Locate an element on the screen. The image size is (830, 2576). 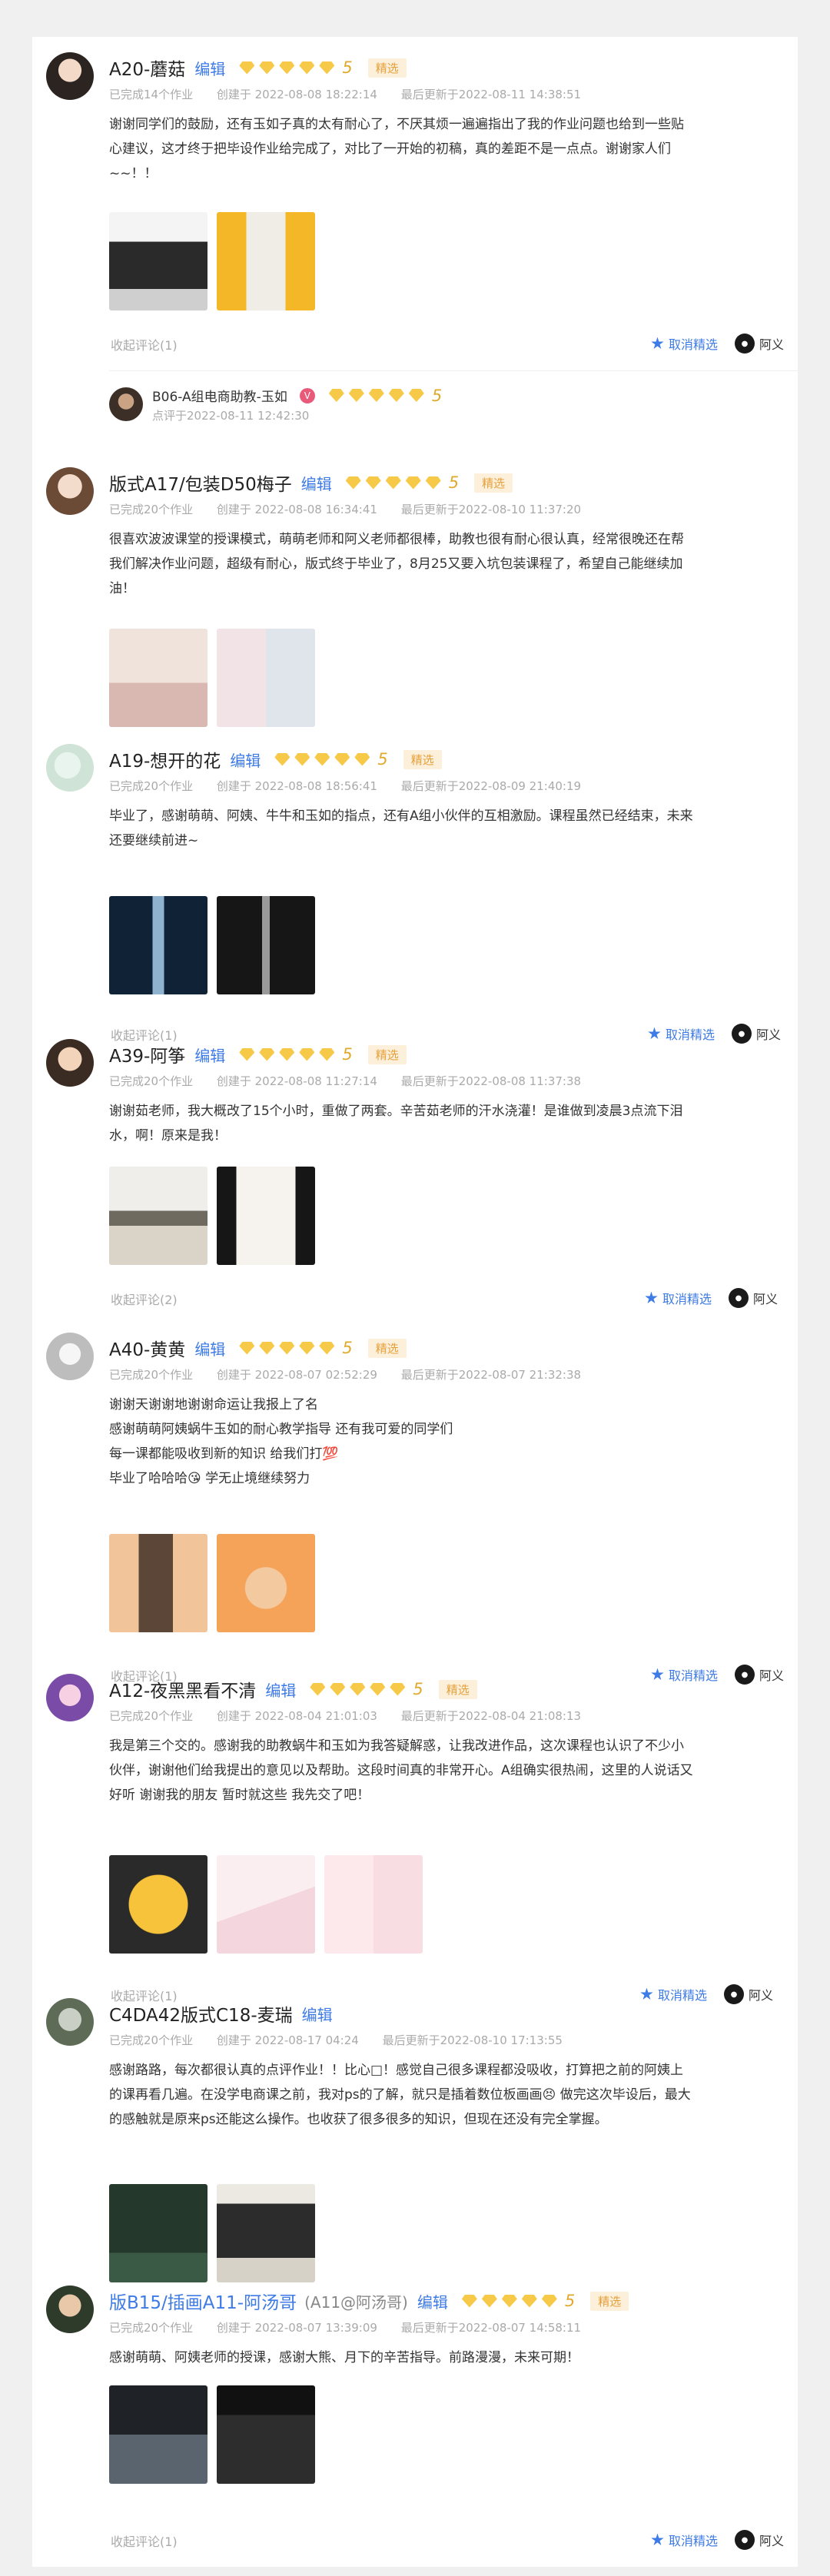
author-name: 版式A17/包装D50梅子 is located at coordinates (200, 483).